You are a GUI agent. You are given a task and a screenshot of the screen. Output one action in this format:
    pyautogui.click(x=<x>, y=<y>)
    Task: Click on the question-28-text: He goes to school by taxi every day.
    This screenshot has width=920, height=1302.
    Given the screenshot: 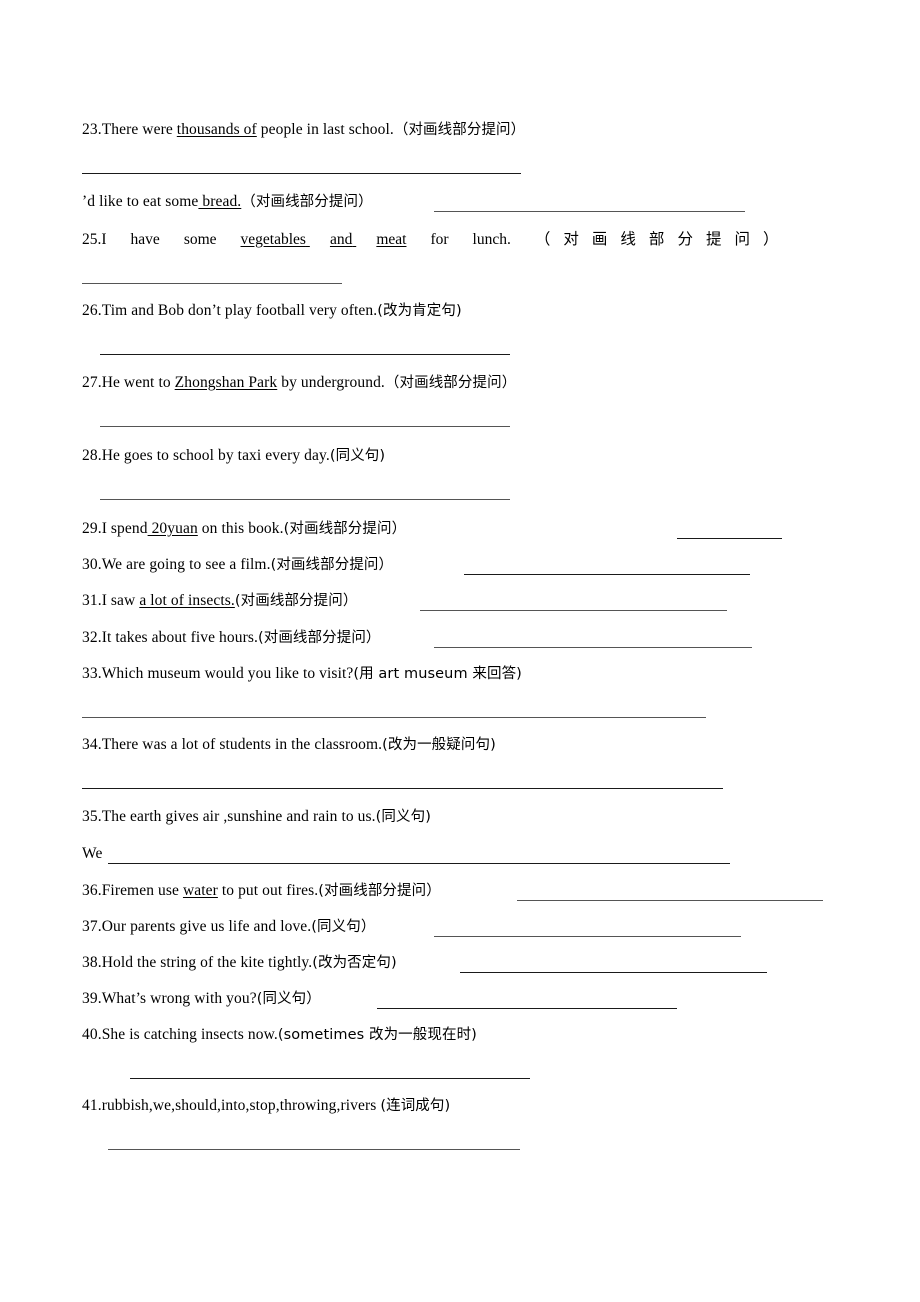 What is the action you would take?
    pyautogui.click(x=215, y=455)
    